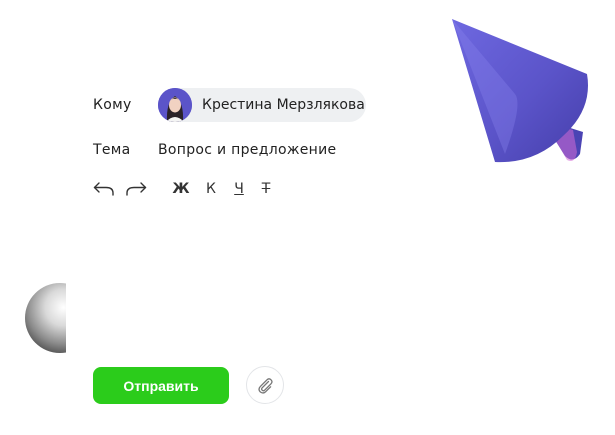 Image resolution: width=615 pixels, height=435 pixels. I want to click on to-label: Кому, so click(112, 105).